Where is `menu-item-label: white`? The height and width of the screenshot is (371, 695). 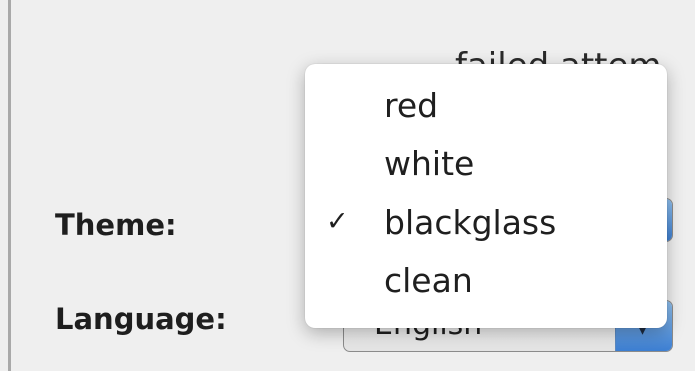 menu-item-label: white is located at coordinates (429, 163).